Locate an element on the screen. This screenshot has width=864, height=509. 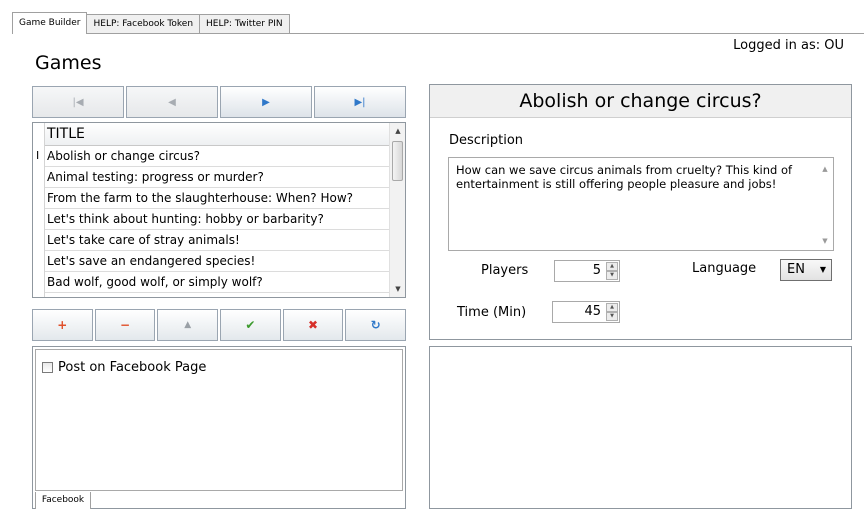
cancel-button: ✖ is located at coordinates (313, 325).